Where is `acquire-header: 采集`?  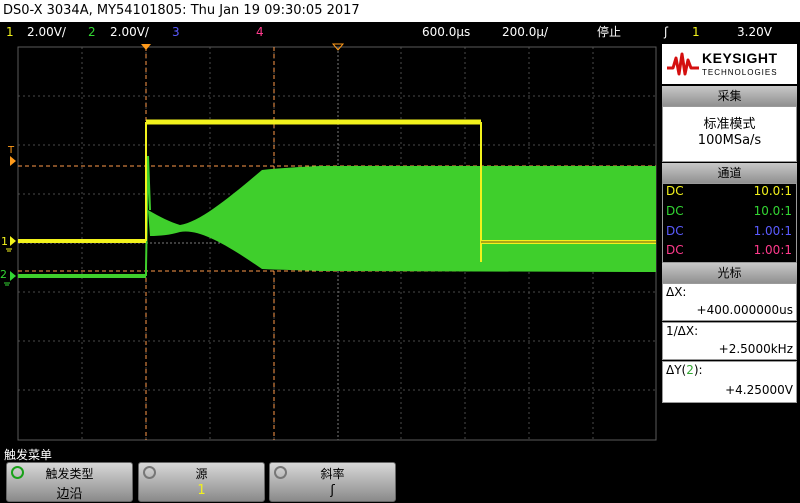 acquire-header: 采集 is located at coordinates (729, 96).